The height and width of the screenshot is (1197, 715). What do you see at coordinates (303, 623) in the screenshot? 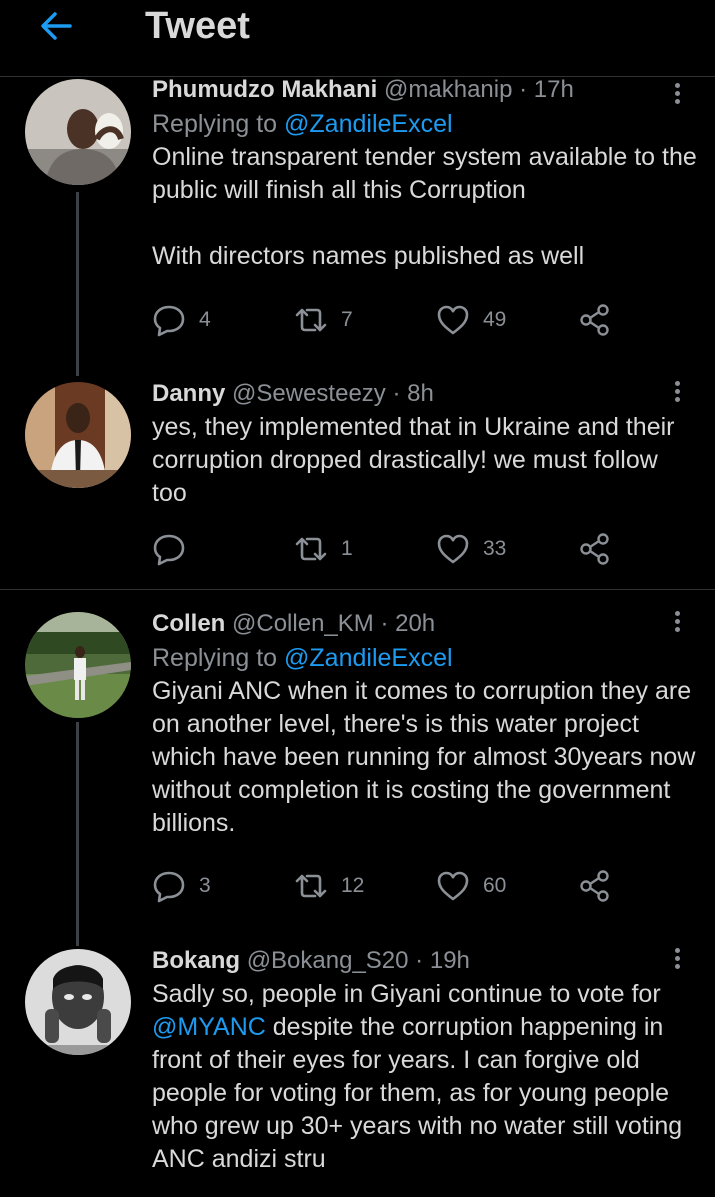
I see `author-handle: @Collen_KM` at bounding box center [303, 623].